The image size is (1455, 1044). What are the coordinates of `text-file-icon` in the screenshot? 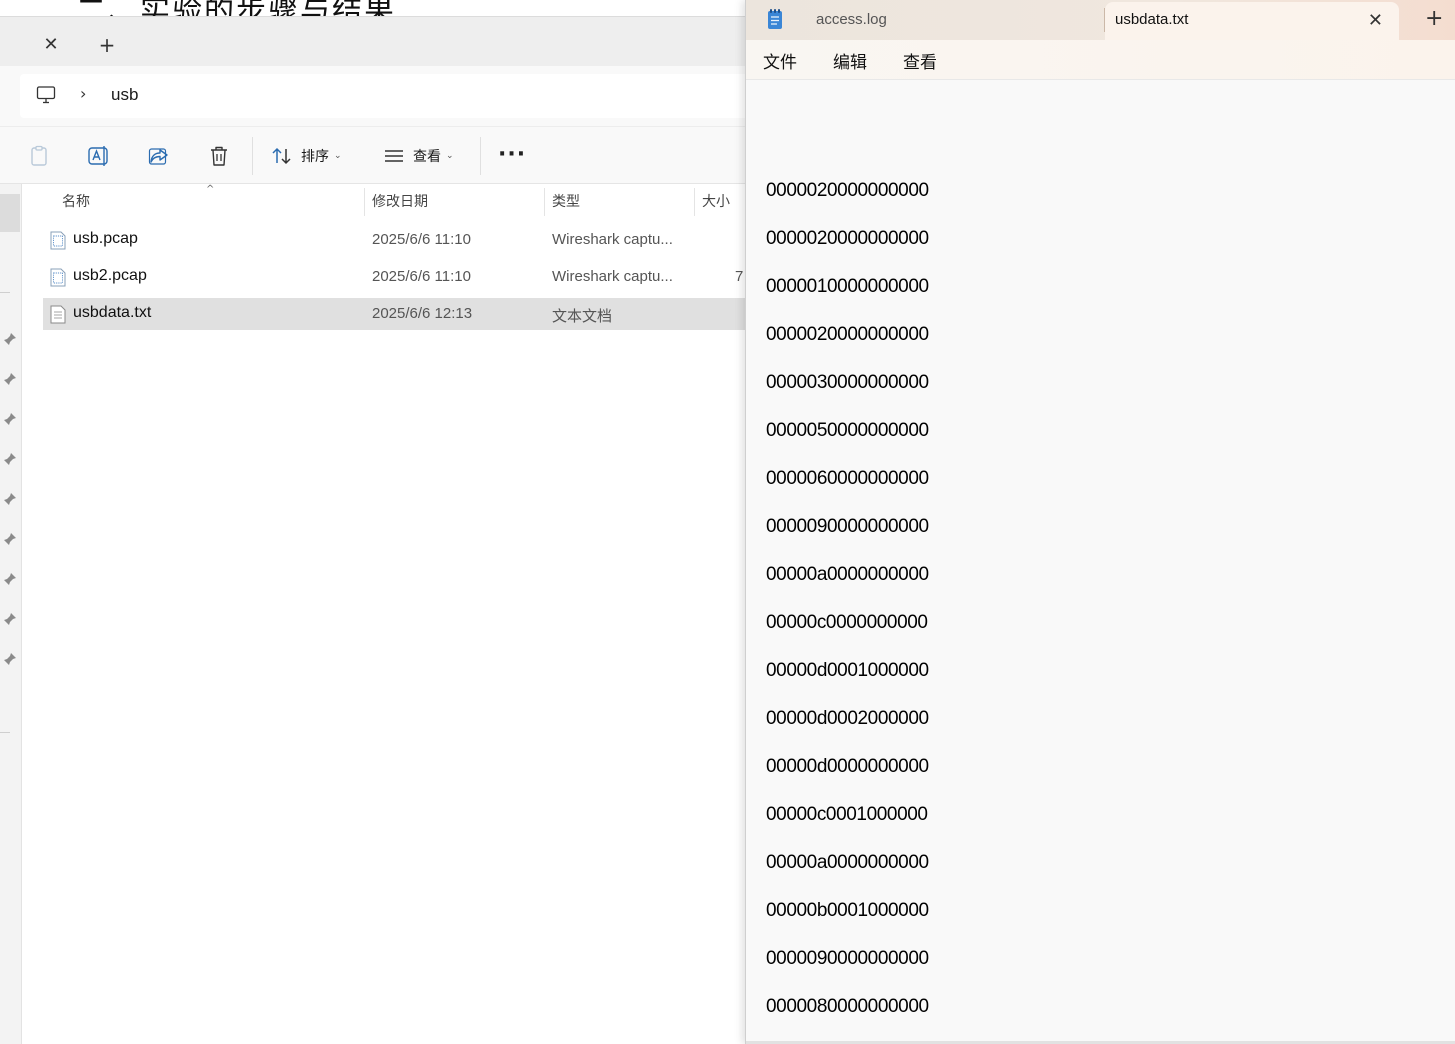 It's located at (58, 314).